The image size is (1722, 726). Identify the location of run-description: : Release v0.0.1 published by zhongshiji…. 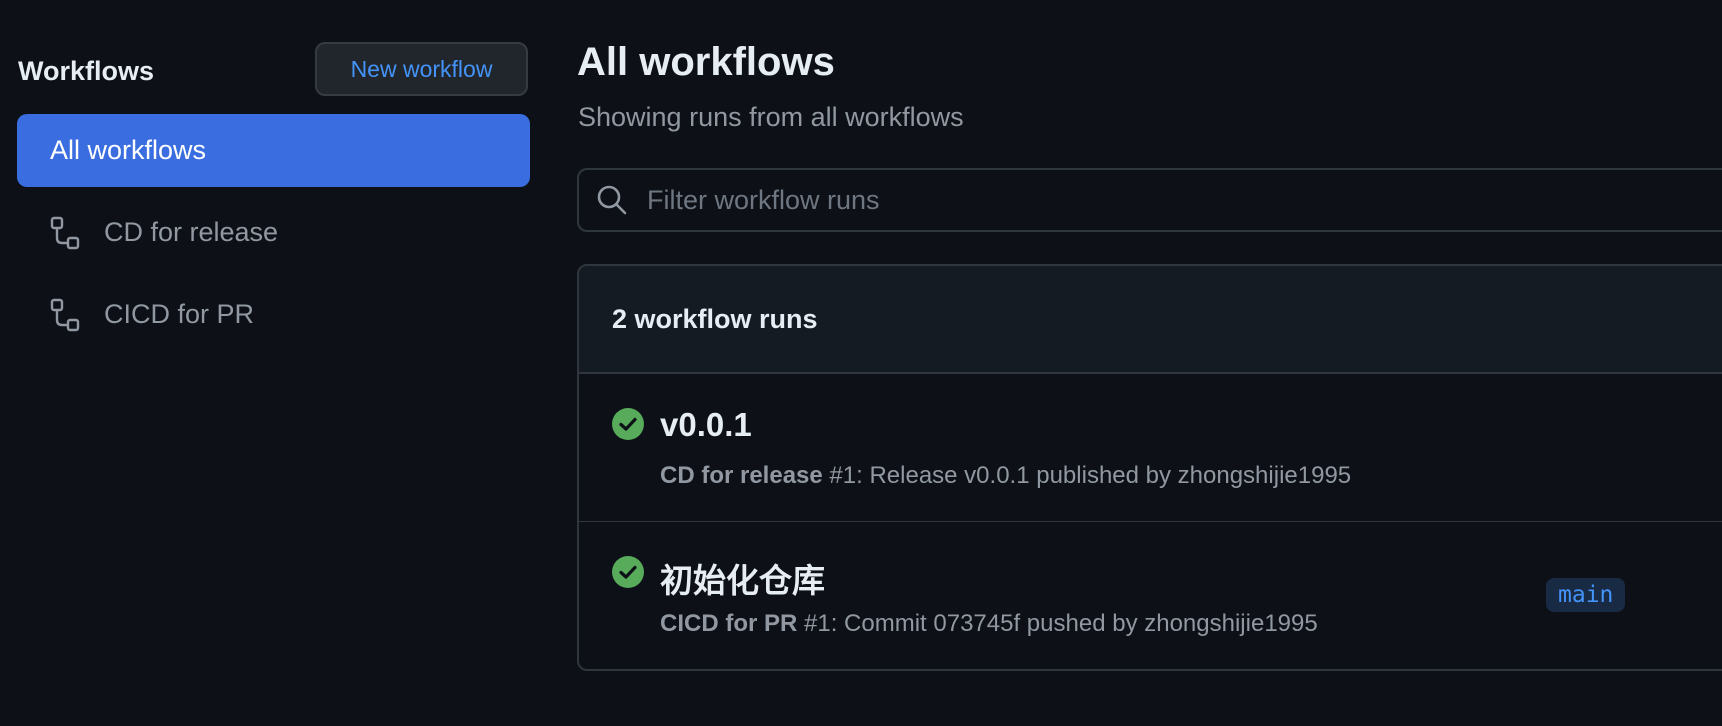
(1104, 475).